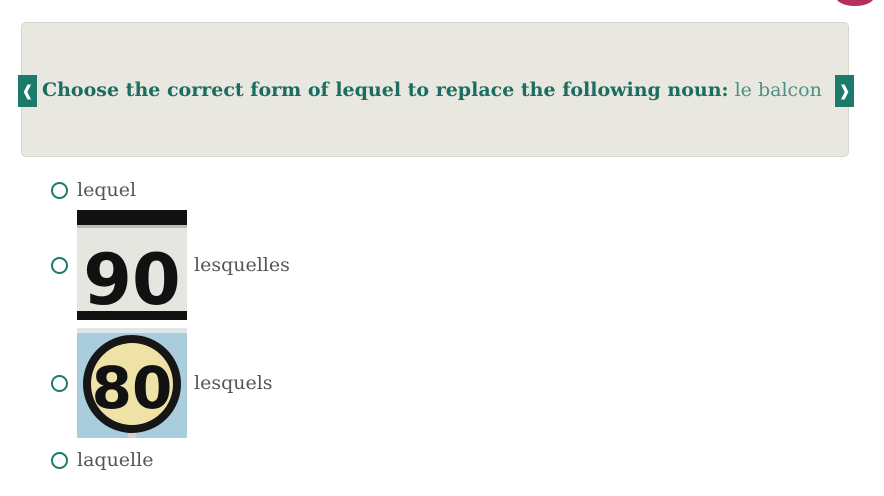  Describe the element at coordinates (242, 265) in the screenshot. I see `option-label: lesquelles` at that location.